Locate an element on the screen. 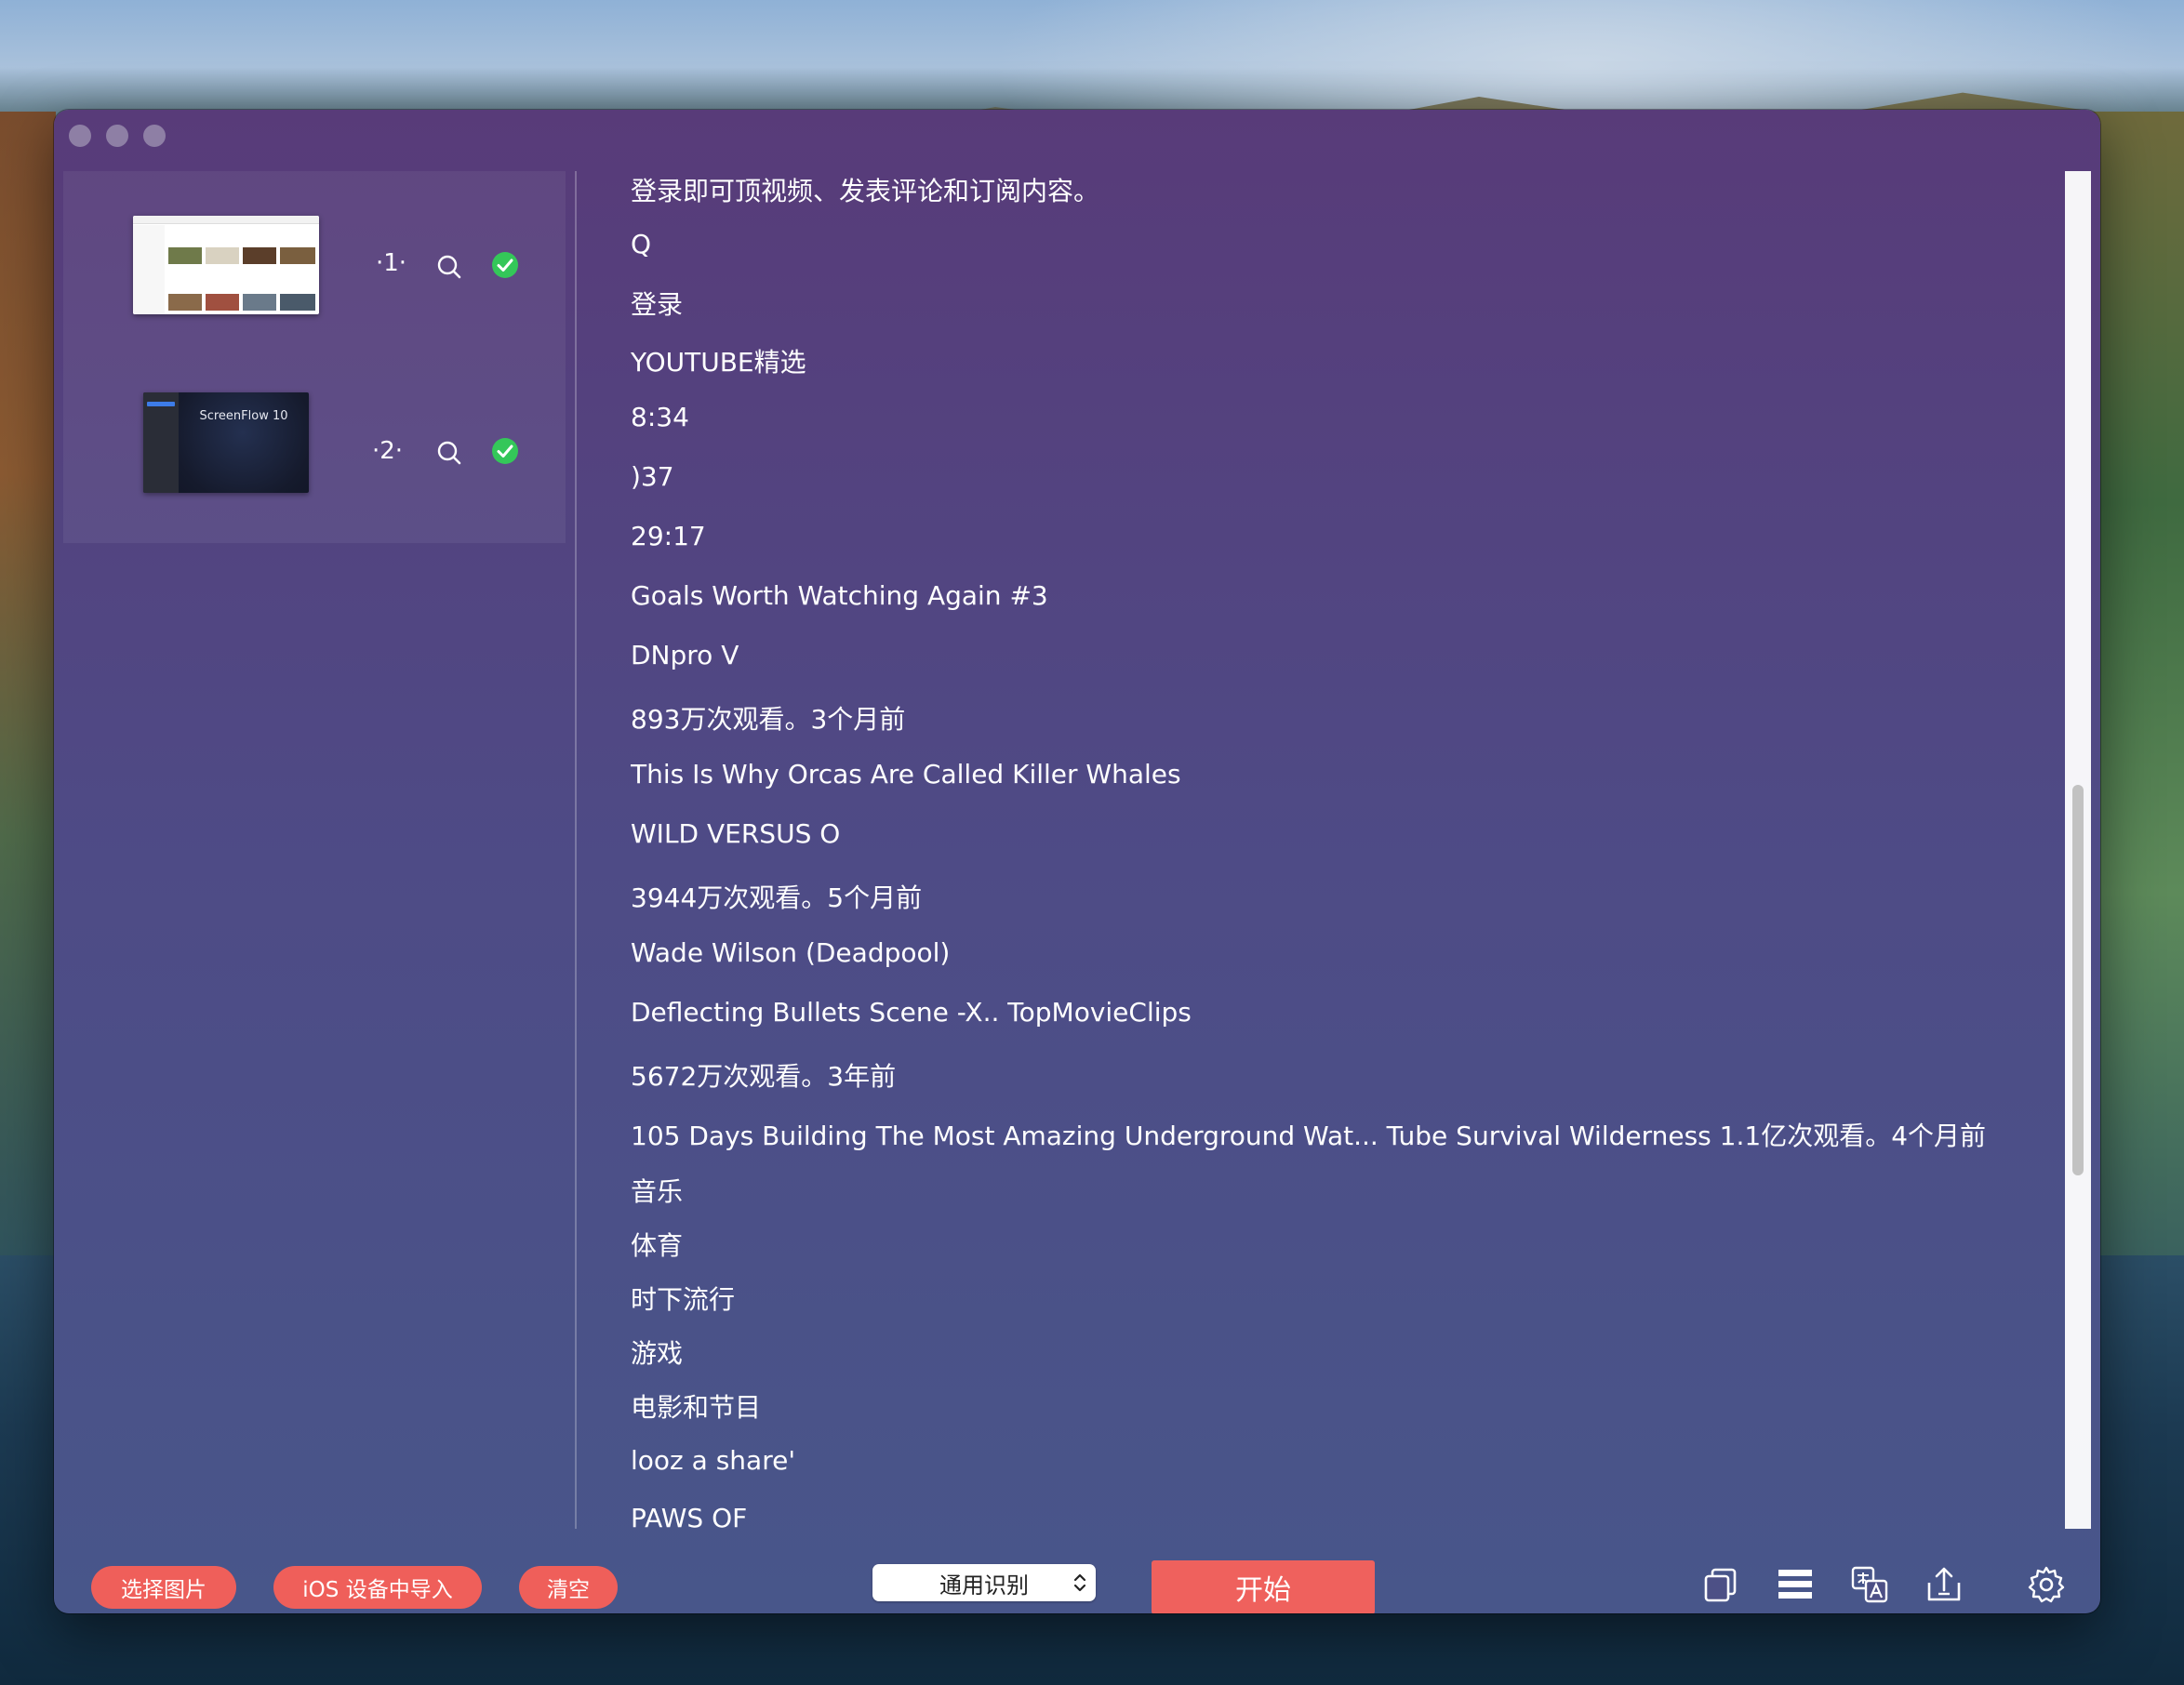  result-line: 3944万次观看。5个月前 is located at coordinates (777, 898).